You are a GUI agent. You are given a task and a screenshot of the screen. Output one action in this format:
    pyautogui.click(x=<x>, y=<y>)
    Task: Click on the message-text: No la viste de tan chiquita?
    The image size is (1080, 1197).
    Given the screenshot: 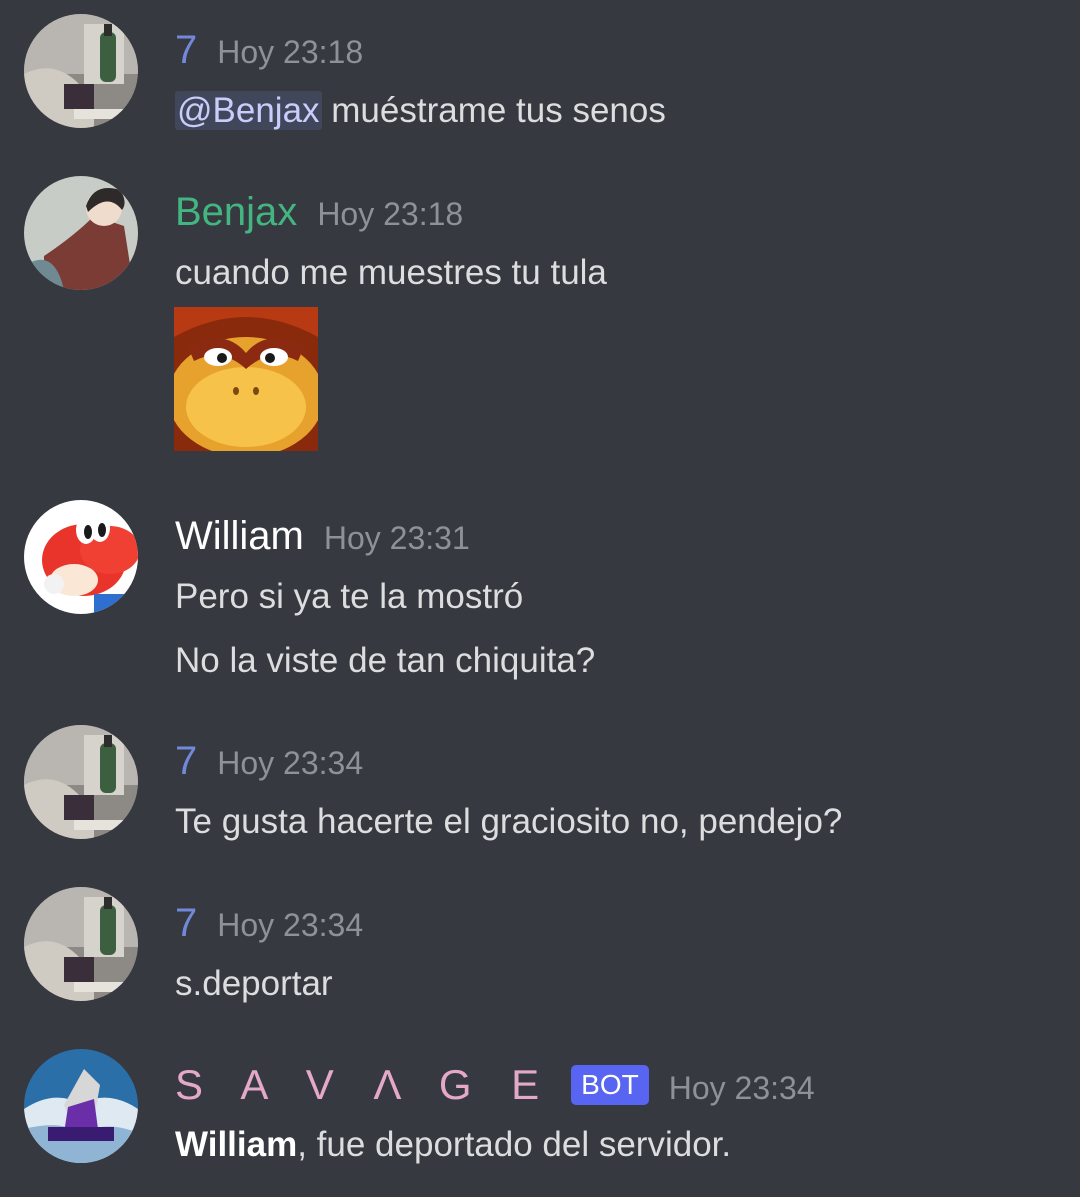 What is the action you would take?
    pyautogui.click(x=385, y=660)
    